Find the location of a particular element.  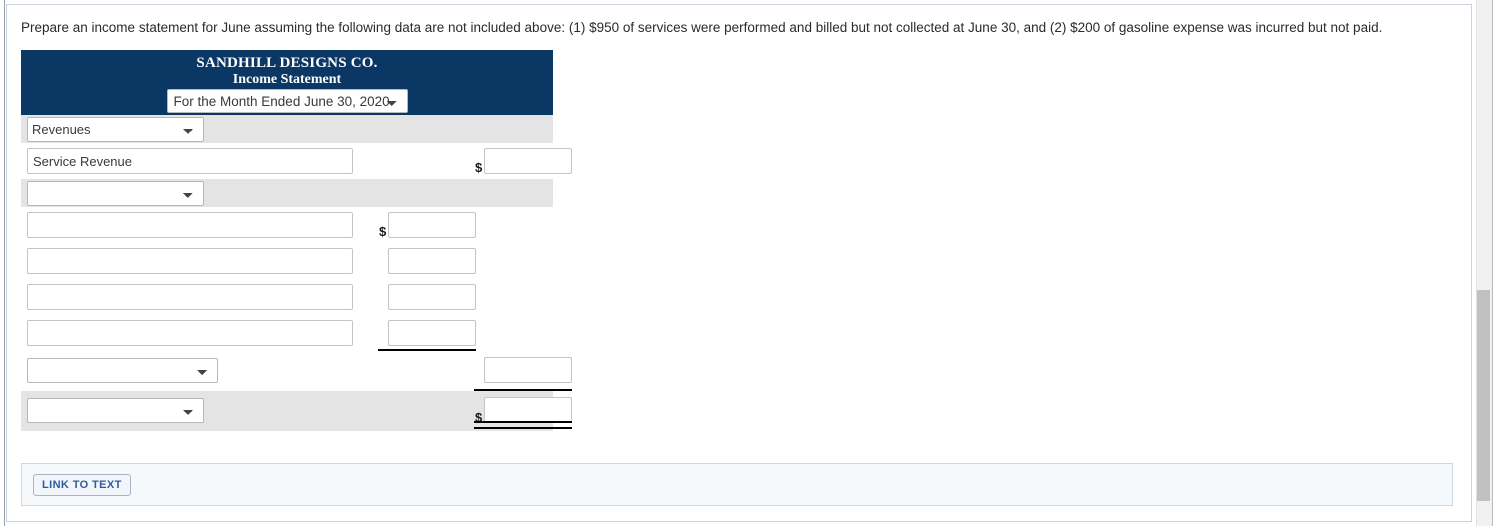

vertical-scrollbar-thumb is located at coordinates (1483, 395).